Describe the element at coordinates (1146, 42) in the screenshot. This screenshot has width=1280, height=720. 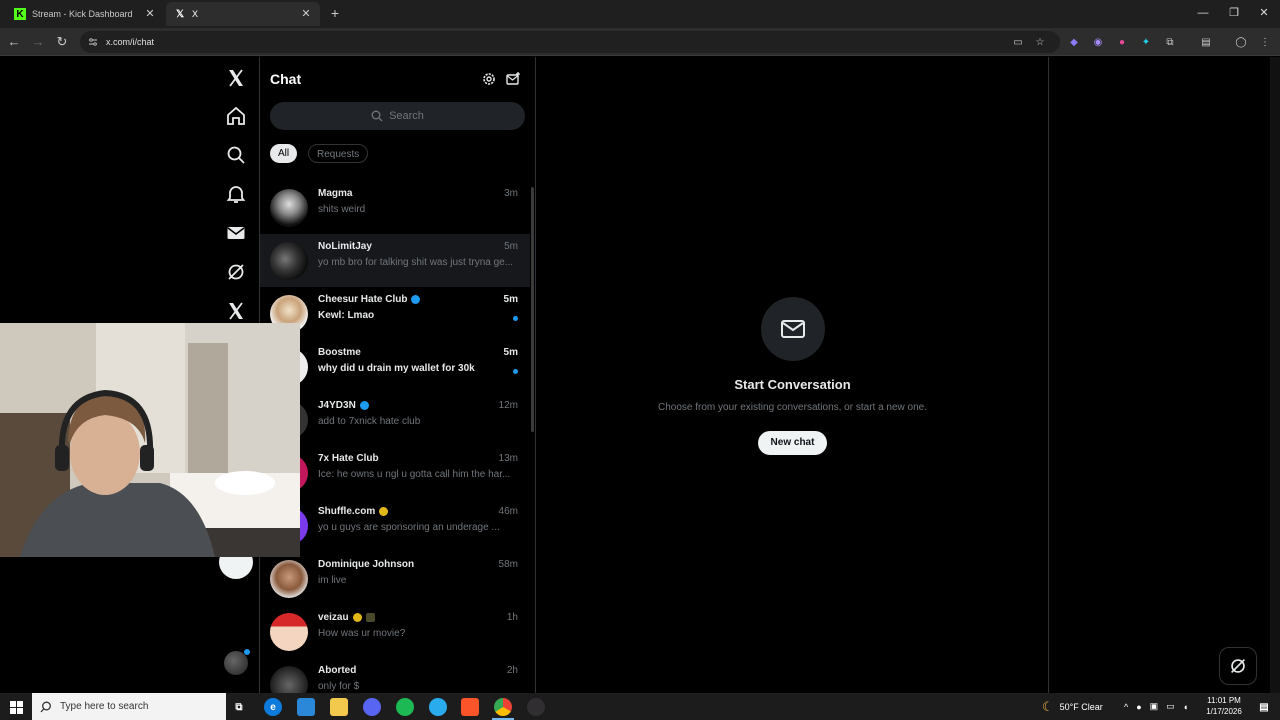
I see `extension-icon: ✦` at that location.